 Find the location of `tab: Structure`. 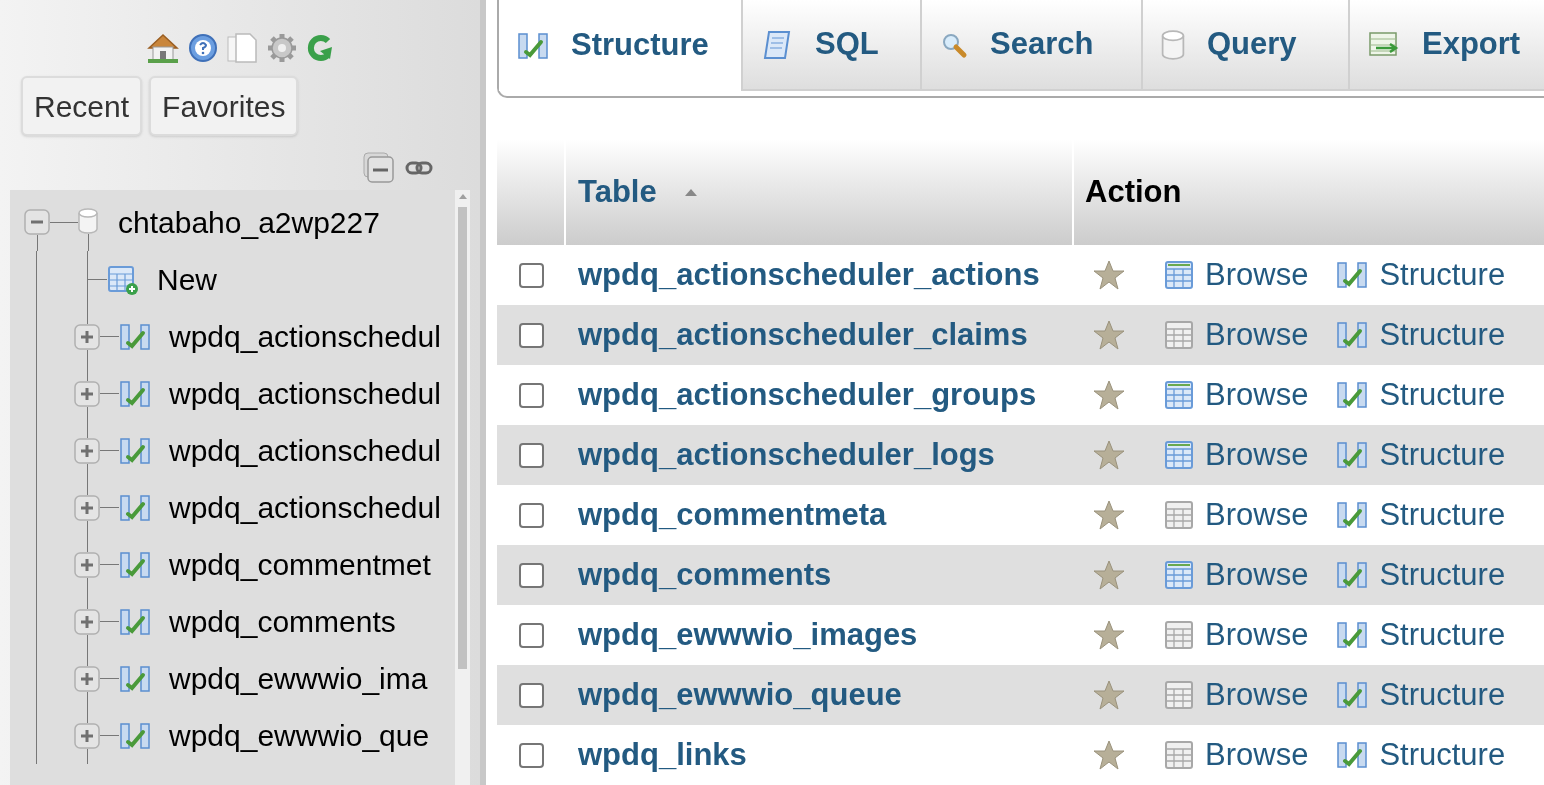

tab: Structure is located at coordinates (621, 45).